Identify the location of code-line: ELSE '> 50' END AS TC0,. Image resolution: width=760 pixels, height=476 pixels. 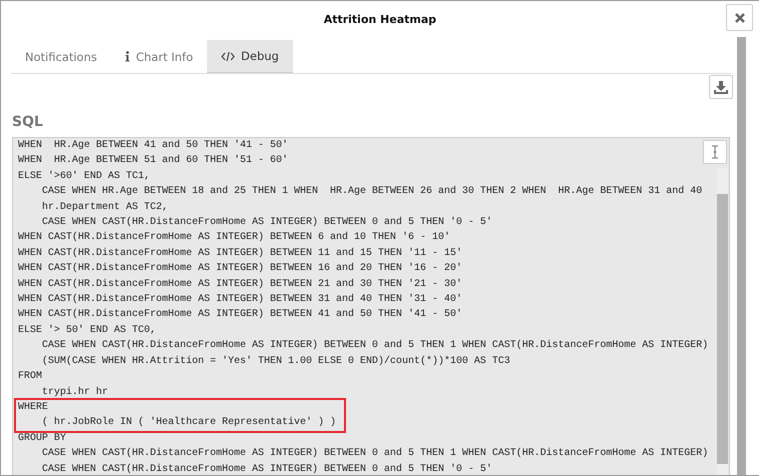
(87, 331).